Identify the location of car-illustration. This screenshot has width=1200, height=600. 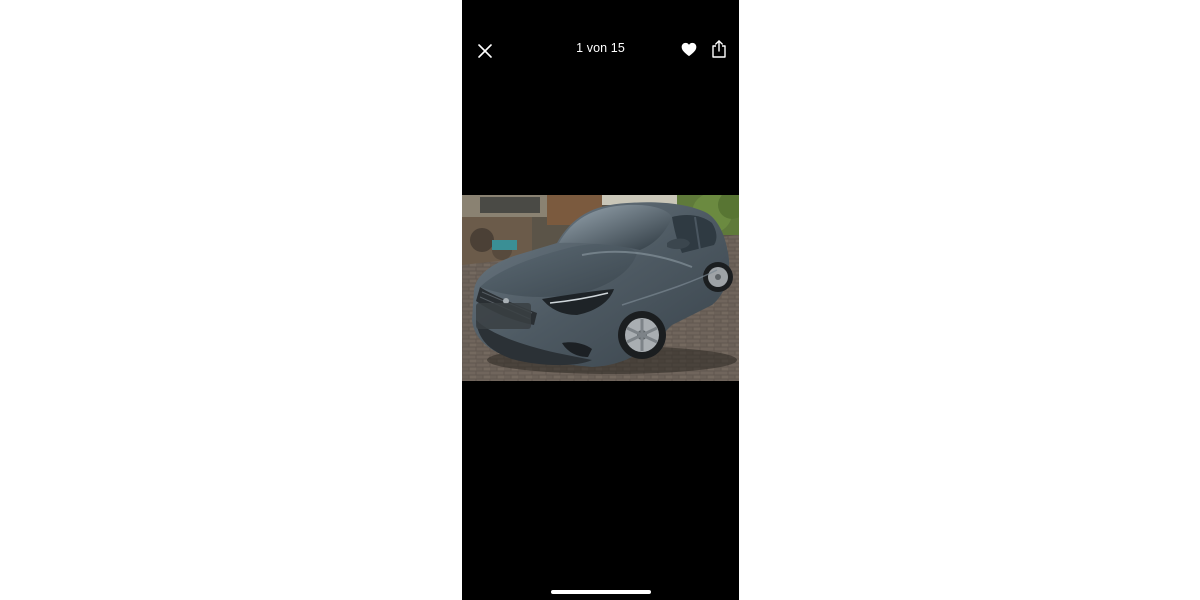
(600, 288).